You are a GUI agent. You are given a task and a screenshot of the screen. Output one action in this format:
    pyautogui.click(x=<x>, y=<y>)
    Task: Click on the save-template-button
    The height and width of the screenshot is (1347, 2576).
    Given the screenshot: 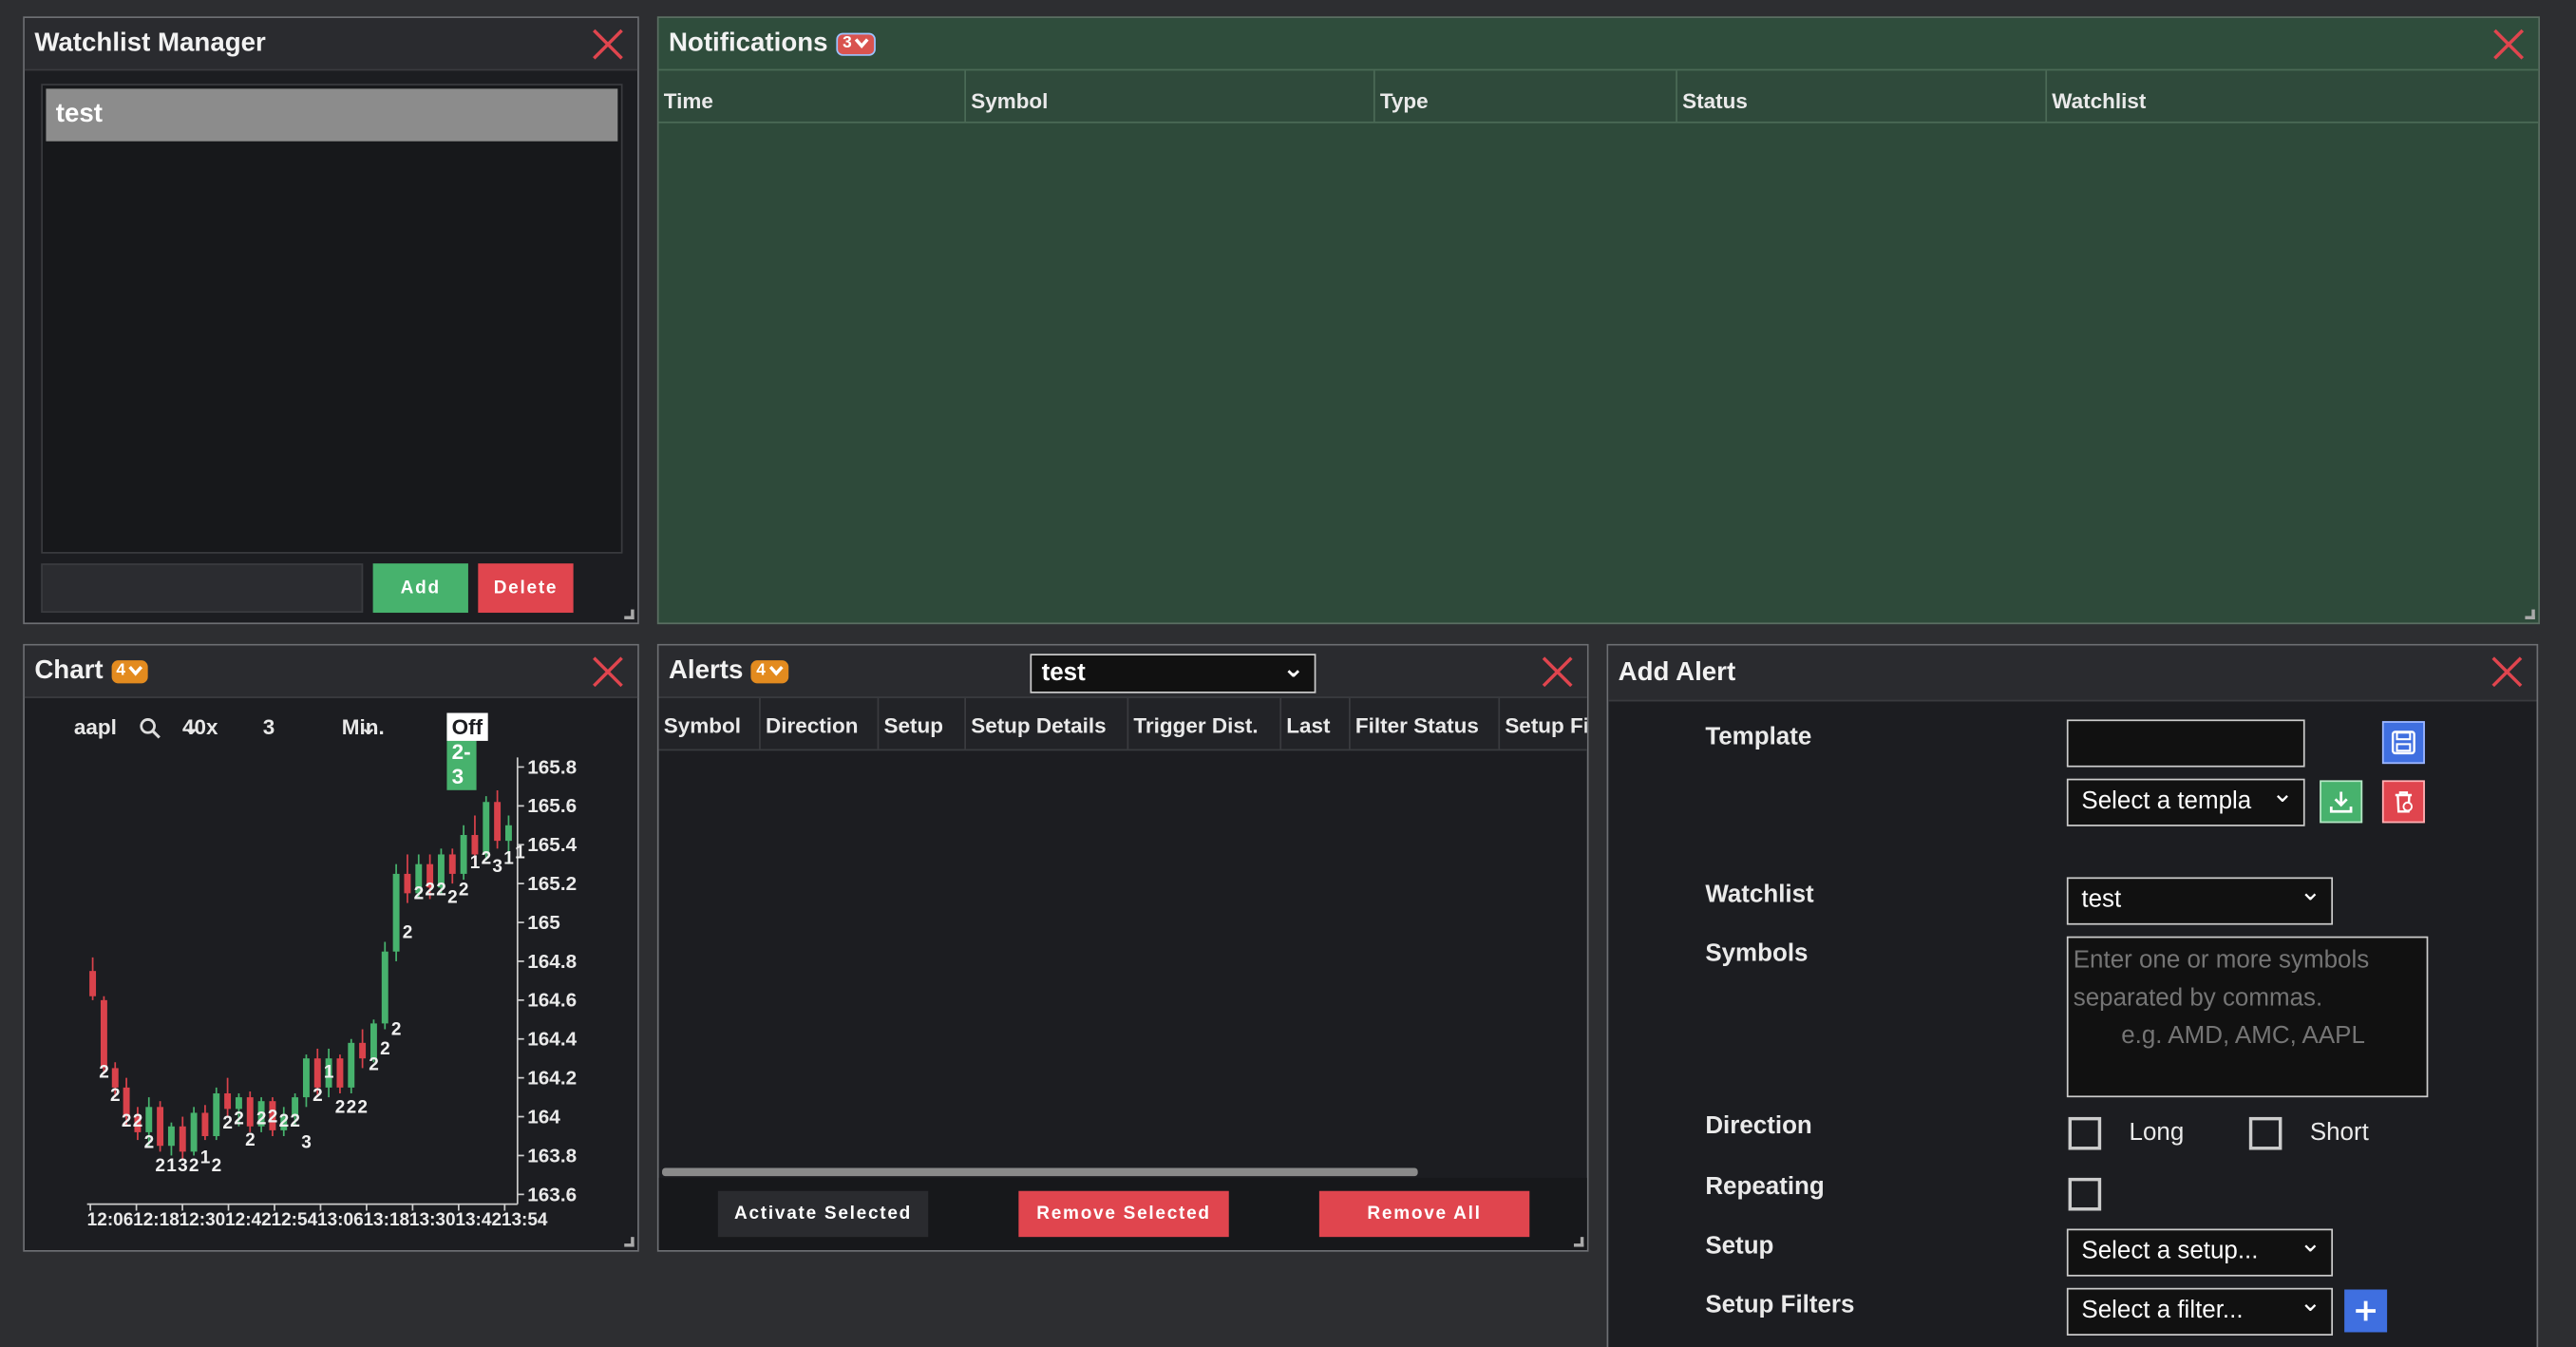 What is the action you would take?
    pyautogui.click(x=2403, y=743)
    